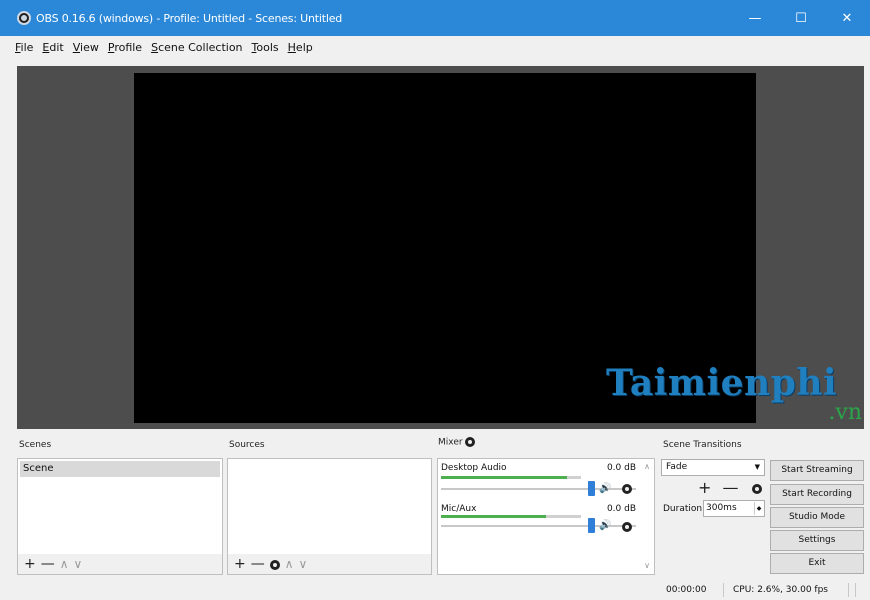 The height and width of the screenshot is (600, 870). I want to click on exit-button: Exit, so click(817, 563).